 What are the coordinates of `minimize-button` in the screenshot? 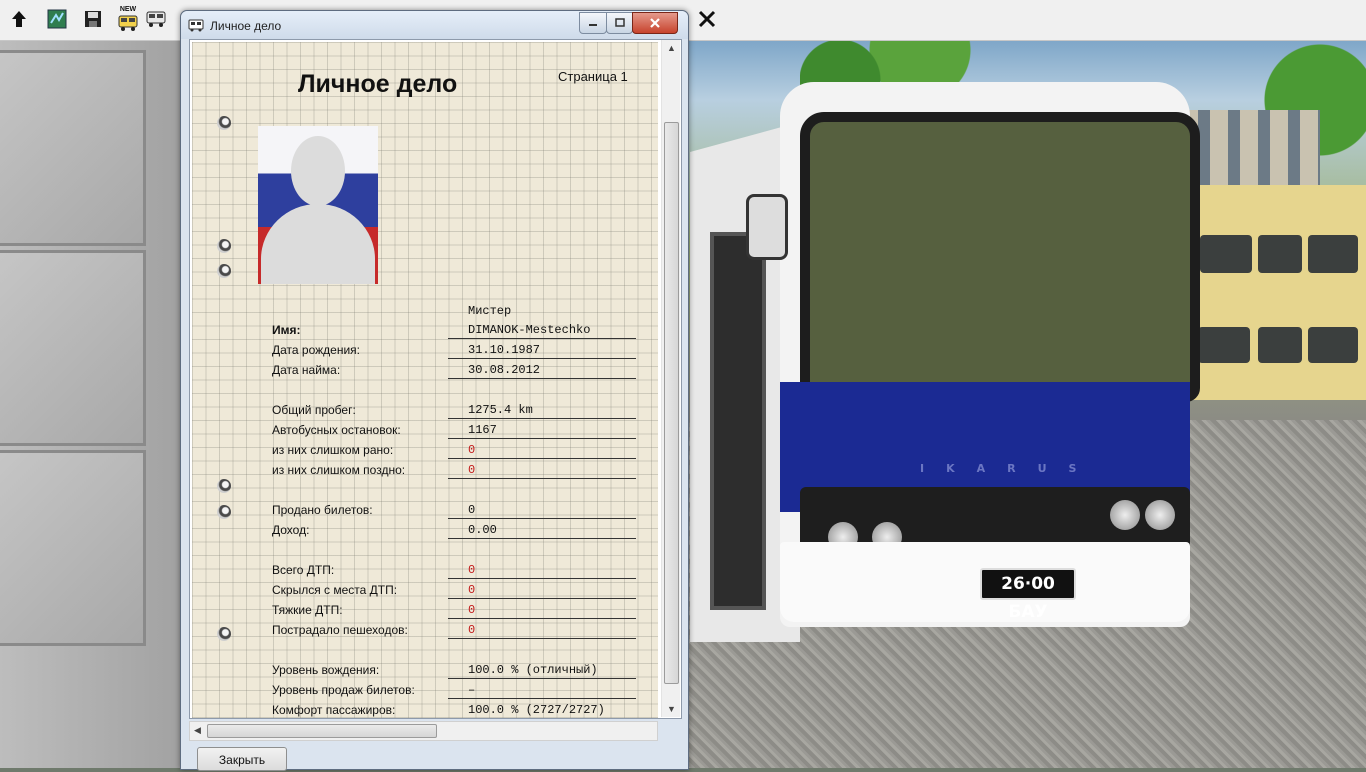 It's located at (593, 23).